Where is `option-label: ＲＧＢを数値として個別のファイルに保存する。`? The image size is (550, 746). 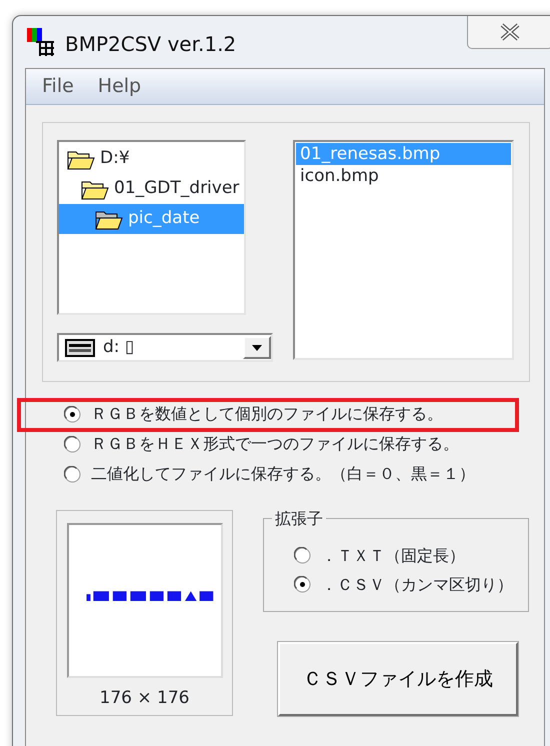 option-label: ＲＧＢを数値として個別のファイルに保存する。 is located at coordinates (267, 414).